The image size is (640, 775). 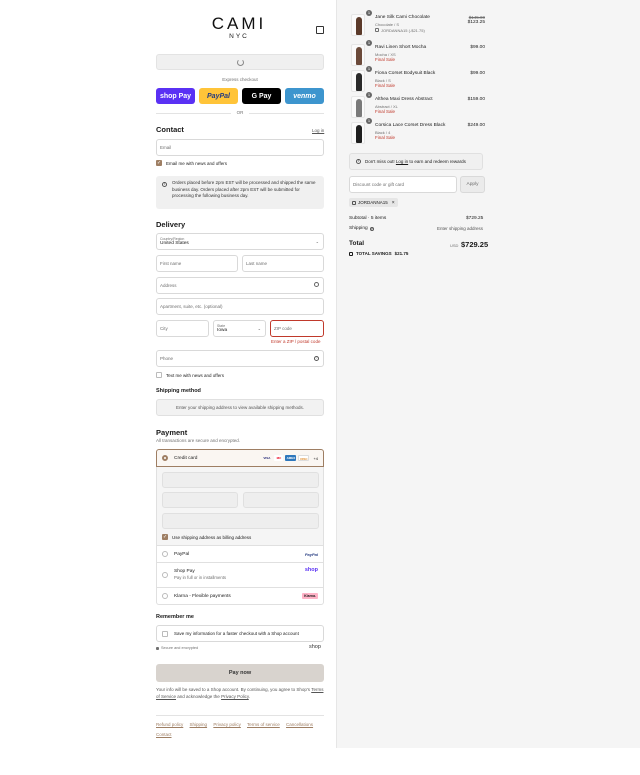 What do you see at coordinates (359, 134) in the screenshot?
I see `product-image` at bounding box center [359, 134].